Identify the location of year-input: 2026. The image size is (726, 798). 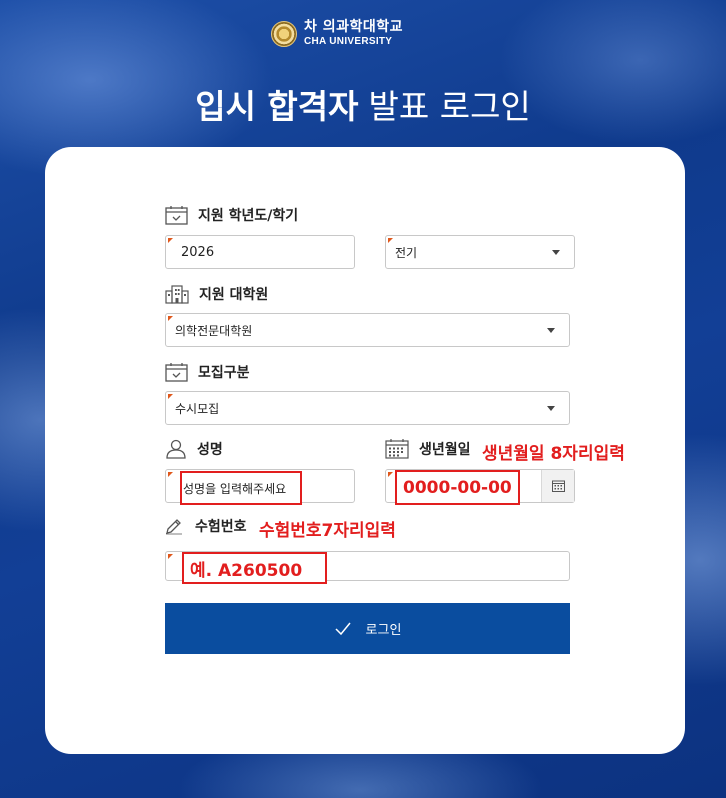
(260, 252).